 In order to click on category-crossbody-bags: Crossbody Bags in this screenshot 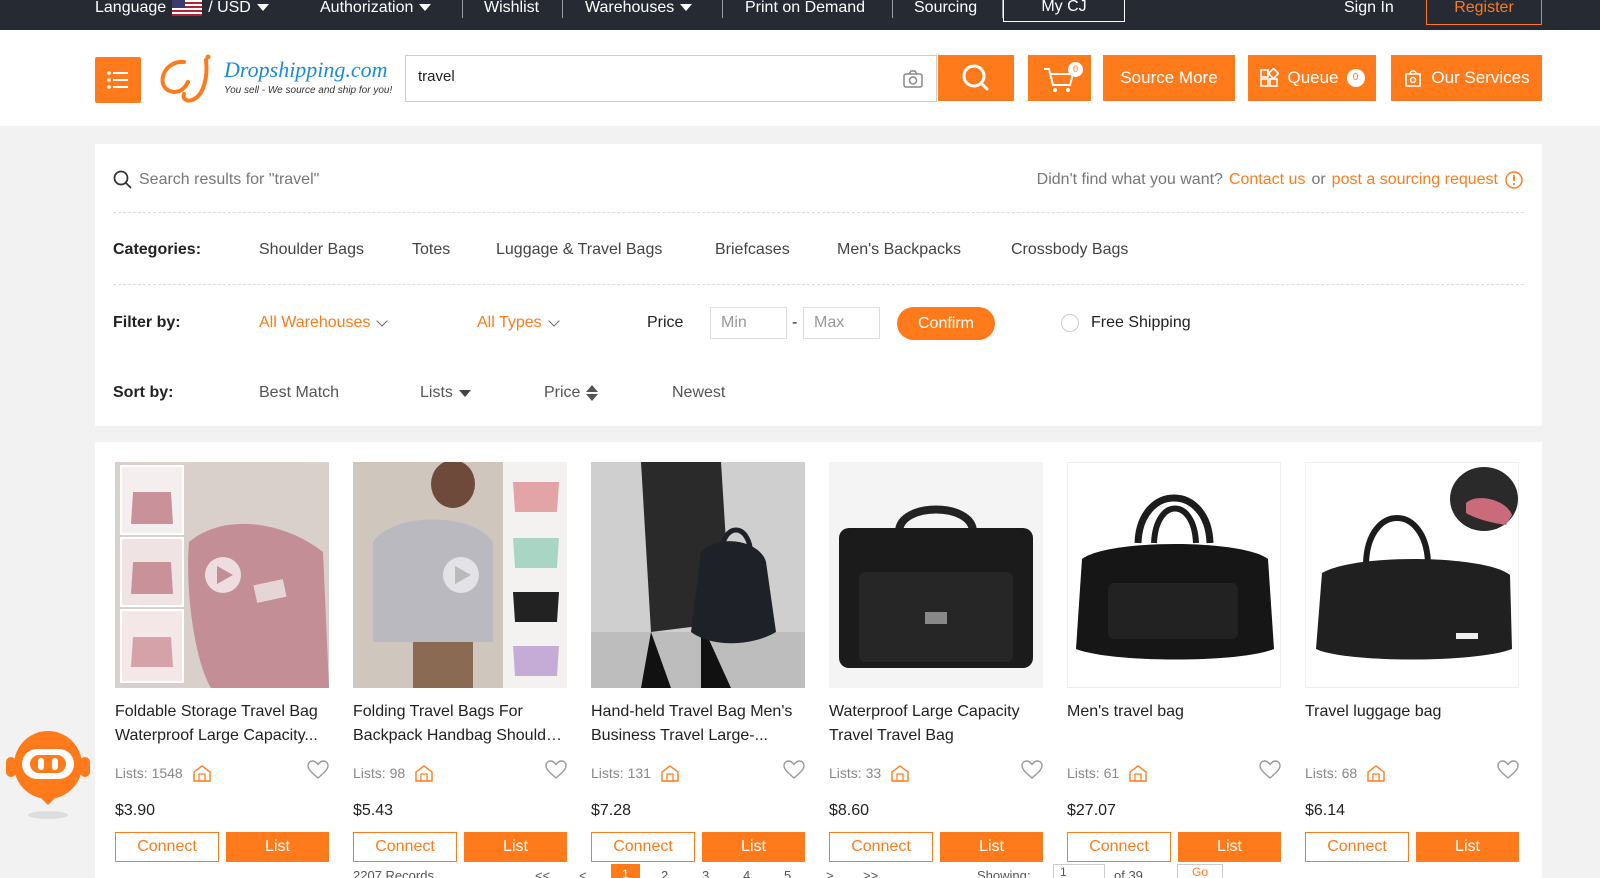, I will do `click(1069, 250)`.